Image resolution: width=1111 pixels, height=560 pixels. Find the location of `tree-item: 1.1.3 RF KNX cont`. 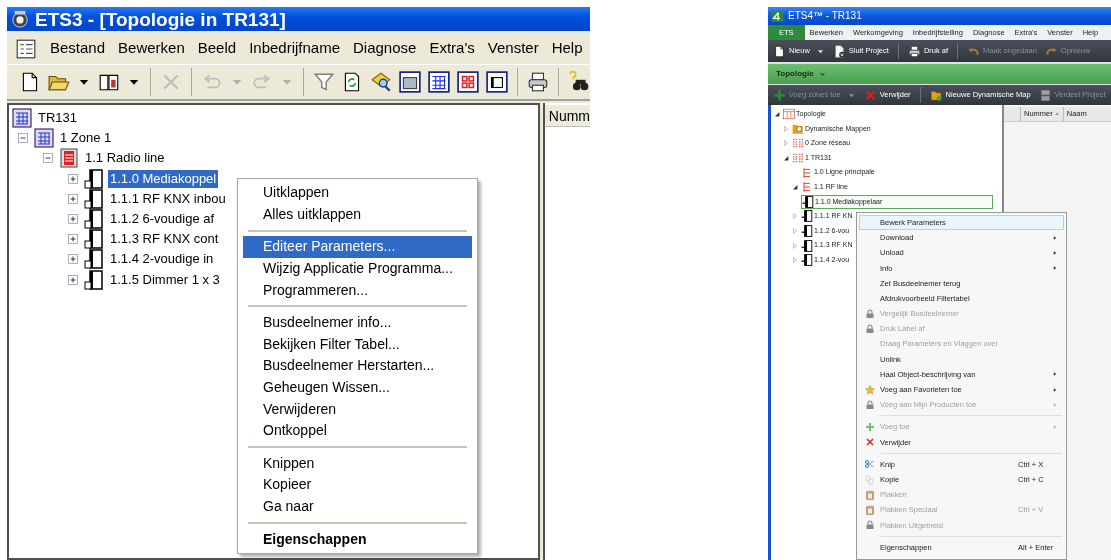

tree-item: 1.1.3 RF KNX cont is located at coordinates (164, 239).